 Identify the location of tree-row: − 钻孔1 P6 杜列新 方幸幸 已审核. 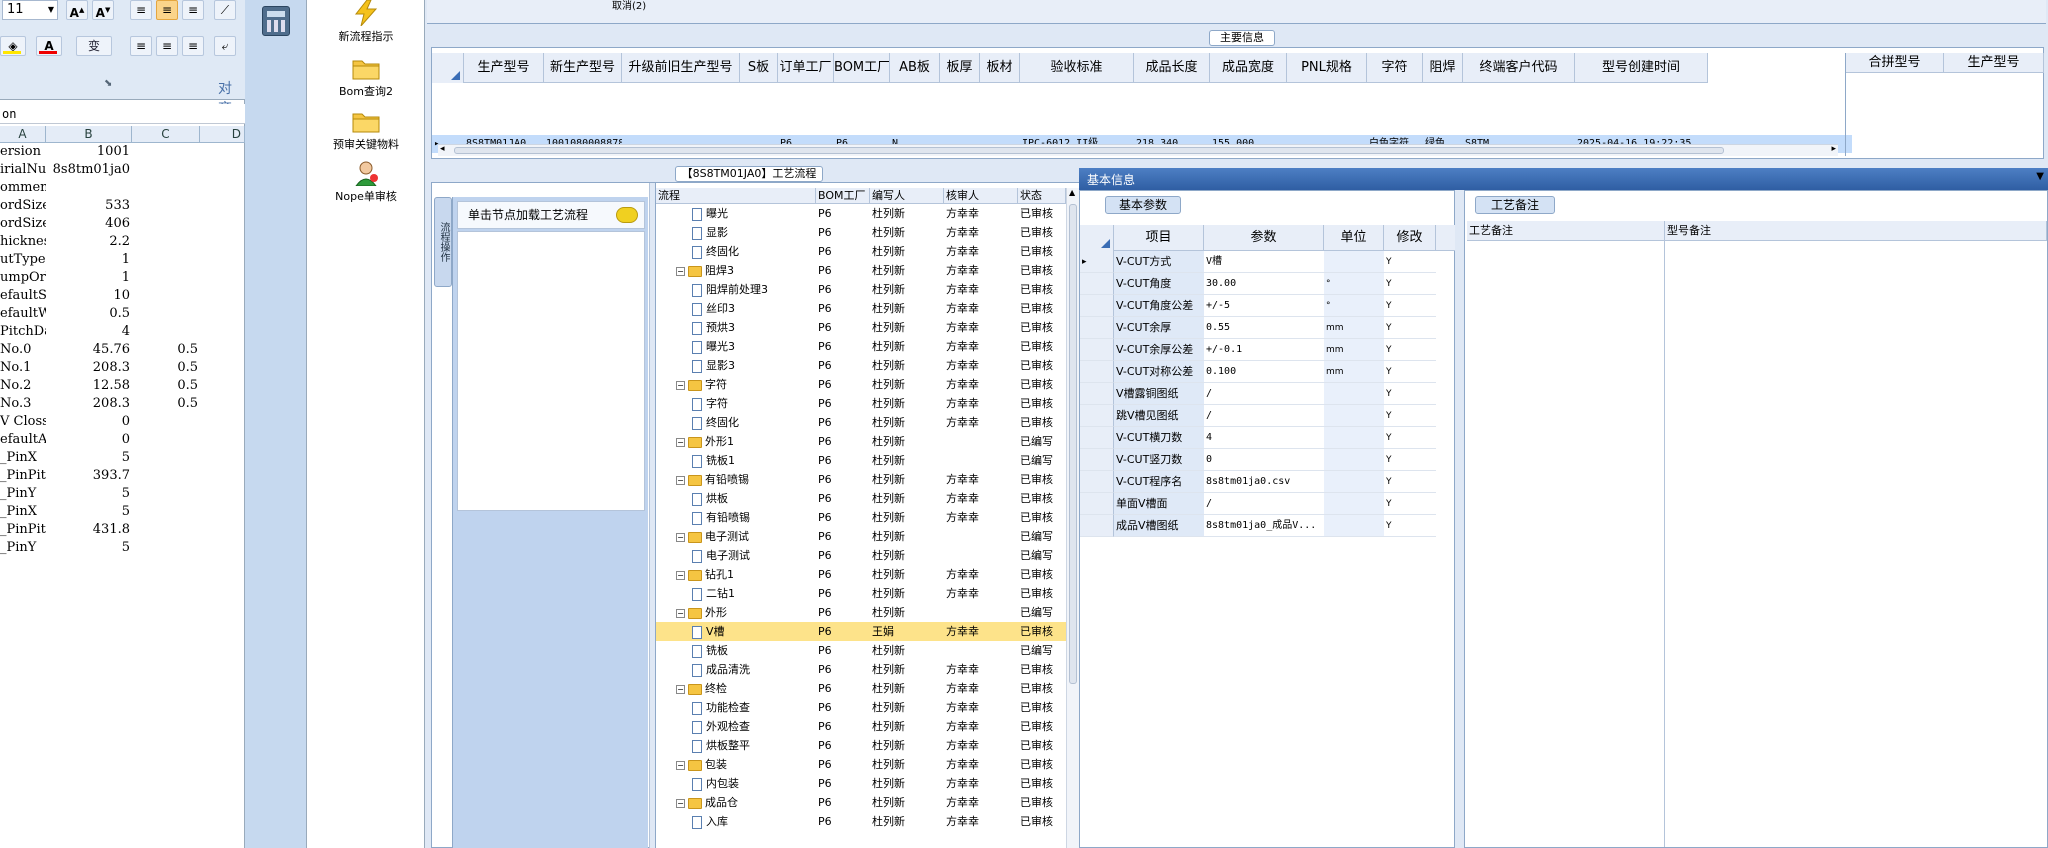
(861, 574).